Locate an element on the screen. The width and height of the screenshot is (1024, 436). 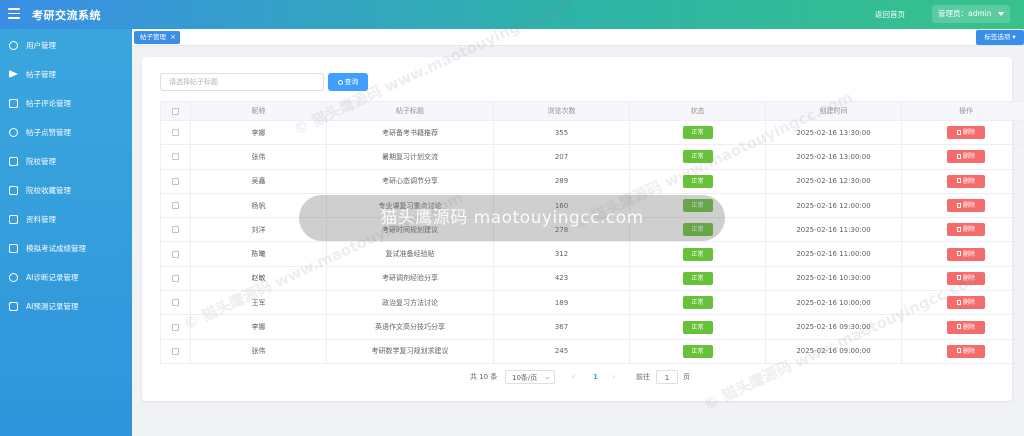
search-button: 查询 is located at coordinates (348, 82).